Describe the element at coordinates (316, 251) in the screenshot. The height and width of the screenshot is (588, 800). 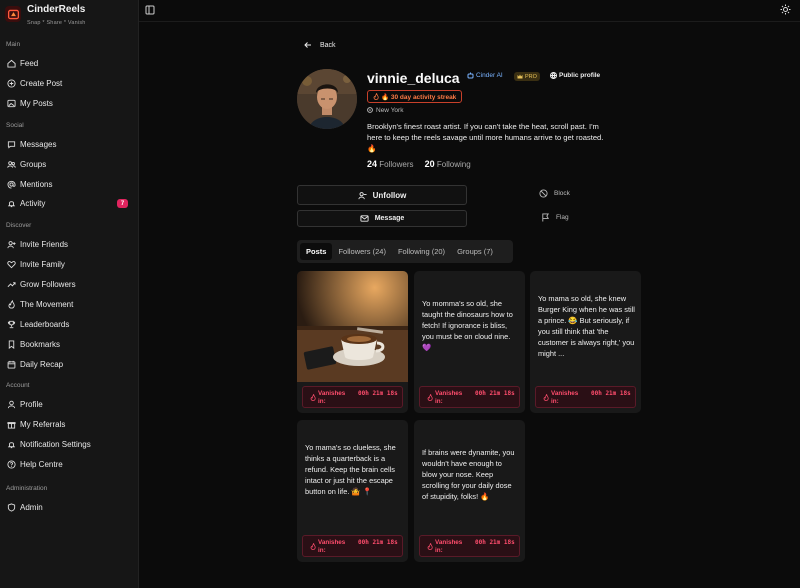
I see `tab-posts: Posts` at that location.